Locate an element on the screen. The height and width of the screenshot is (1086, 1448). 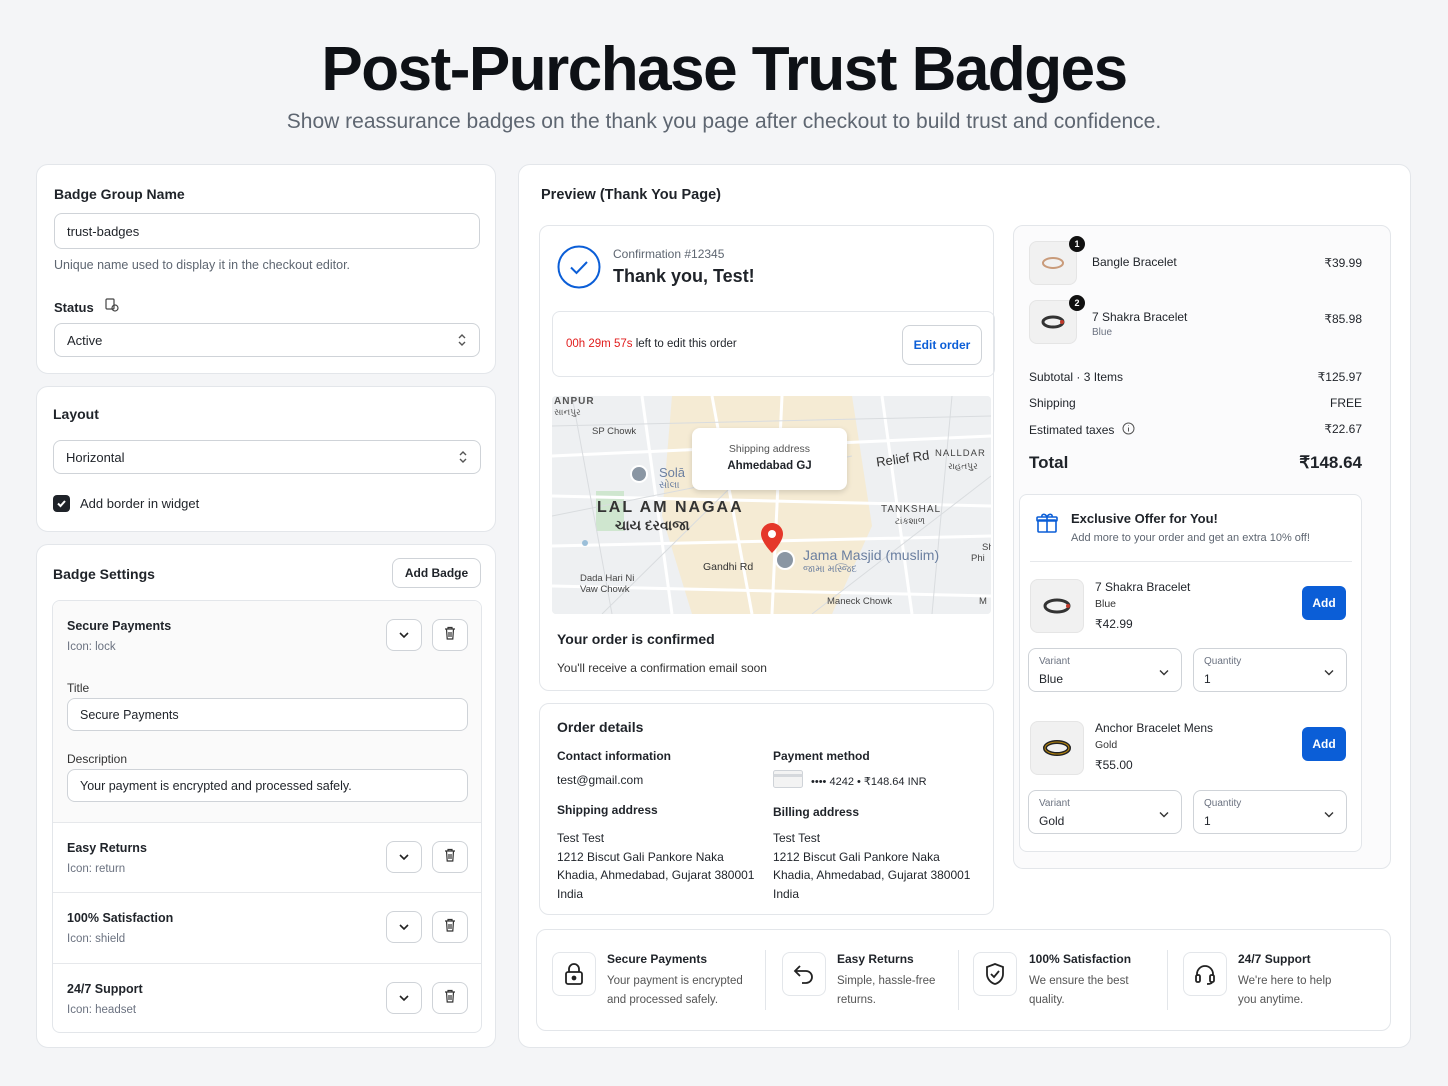
edit-order-button: Edit order is located at coordinates (942, 345).